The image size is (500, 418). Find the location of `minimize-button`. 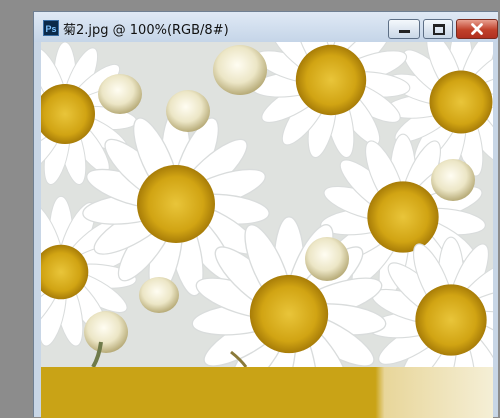

minimize-button is located at coordinates (404, 29).